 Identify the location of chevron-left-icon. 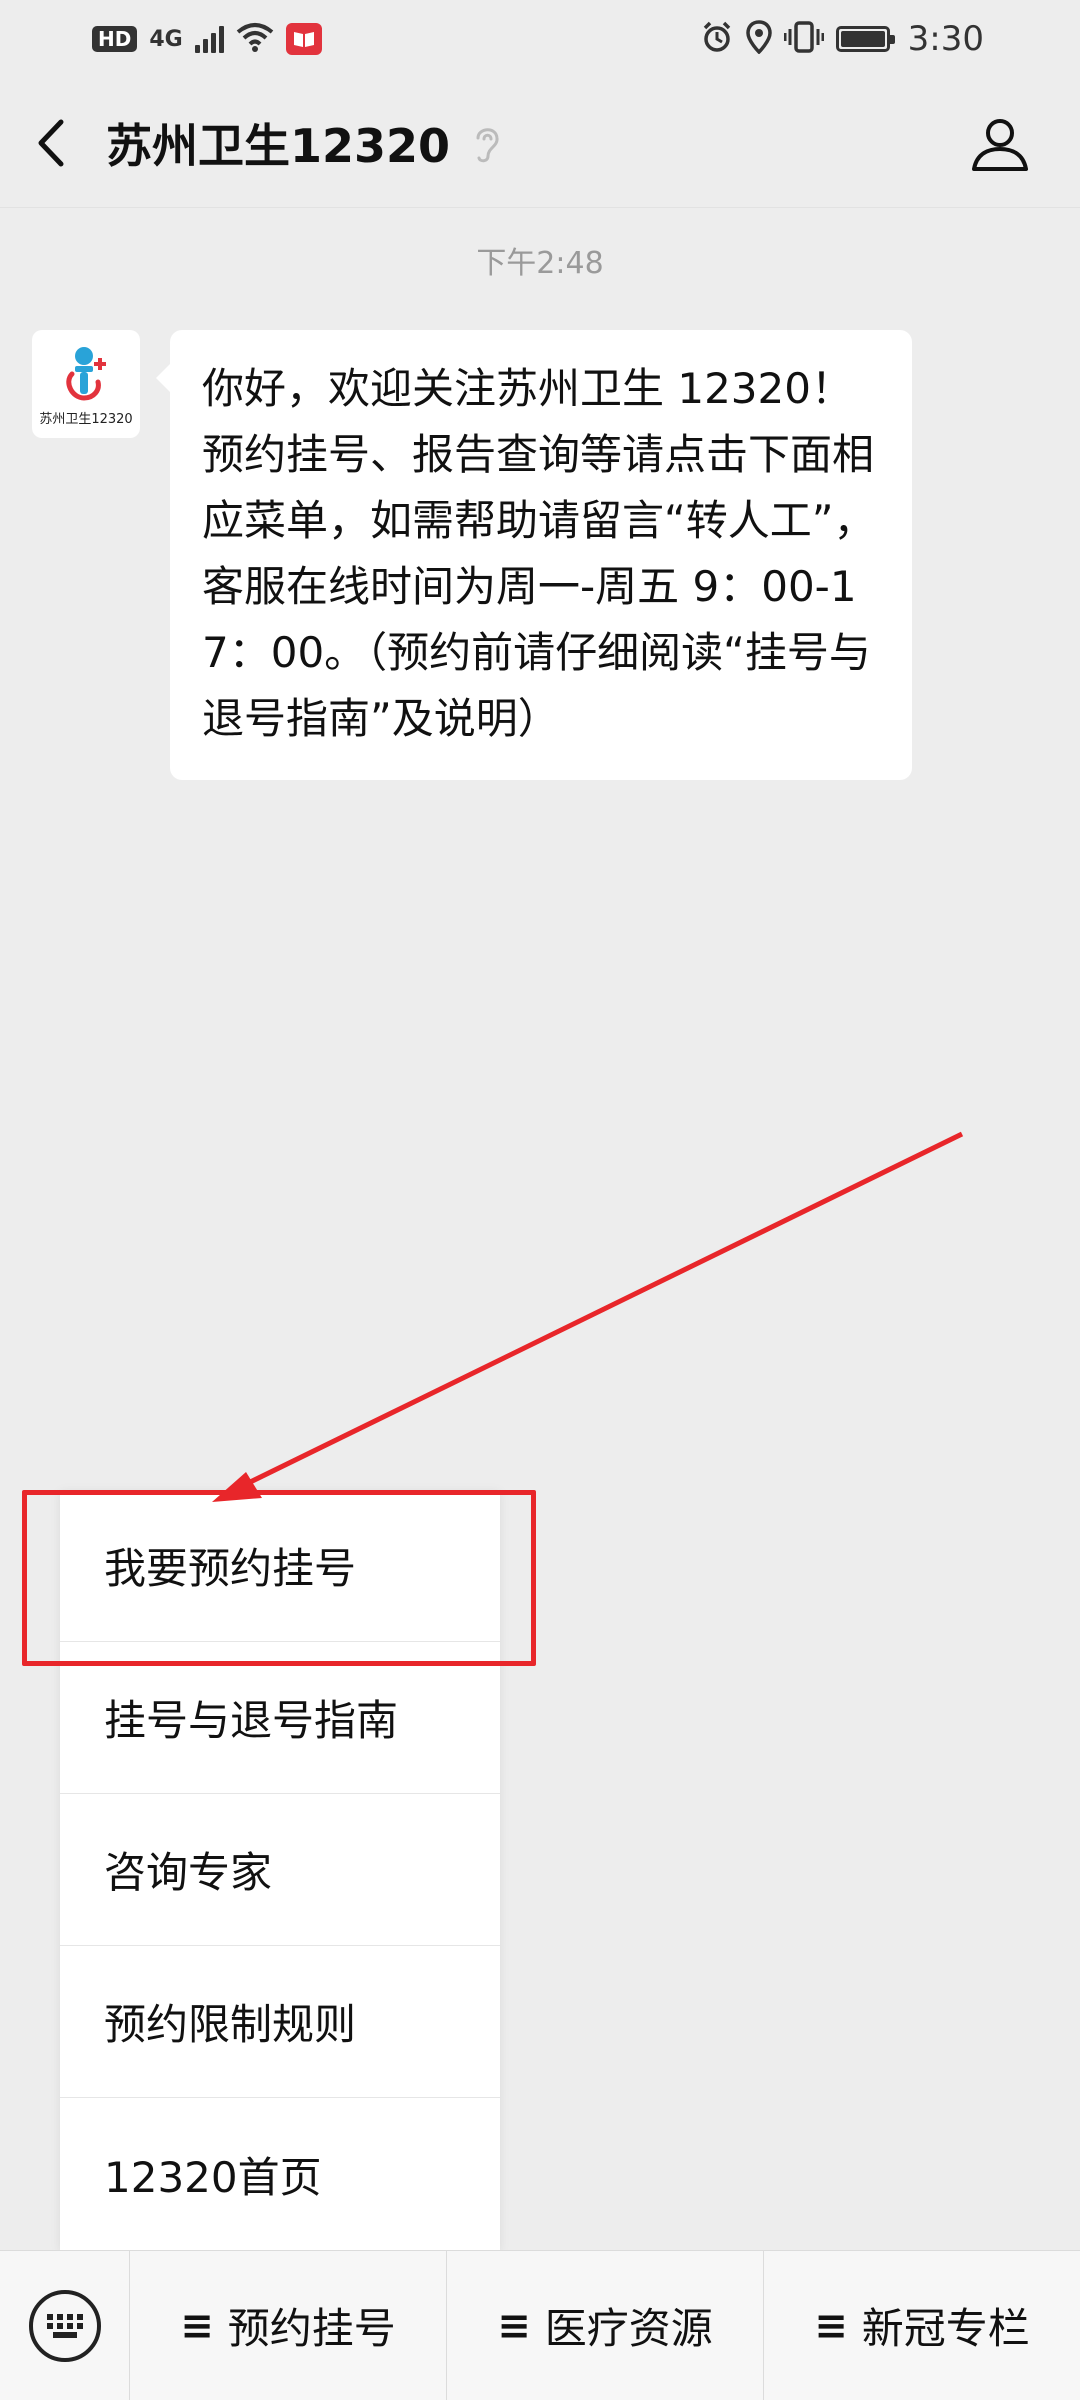
(51, 142).